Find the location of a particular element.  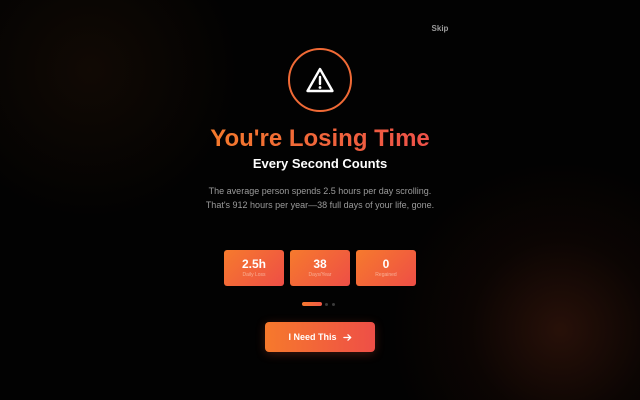

warning-triangle-icon is located at coordinates (320, 80).